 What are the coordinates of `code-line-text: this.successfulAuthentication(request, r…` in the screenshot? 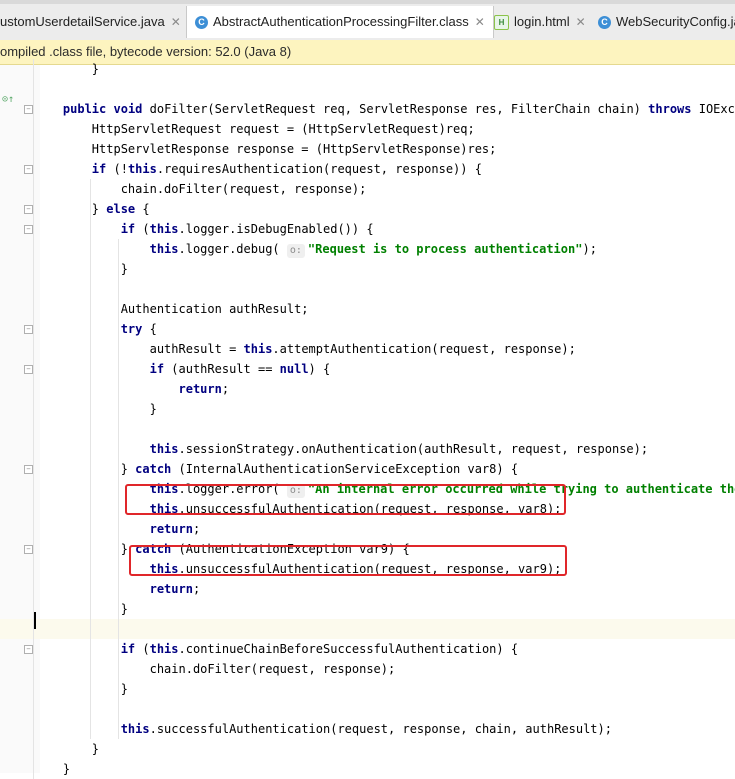 It's located at (366, 729).